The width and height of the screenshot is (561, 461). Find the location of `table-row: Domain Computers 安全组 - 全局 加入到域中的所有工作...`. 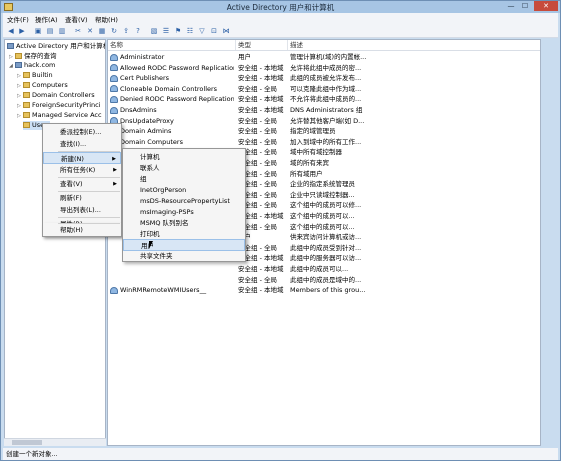

table-row: Domain Computers 安全组 - 全局 加入到域中的所有工作... is located at coordinates (324, 142).